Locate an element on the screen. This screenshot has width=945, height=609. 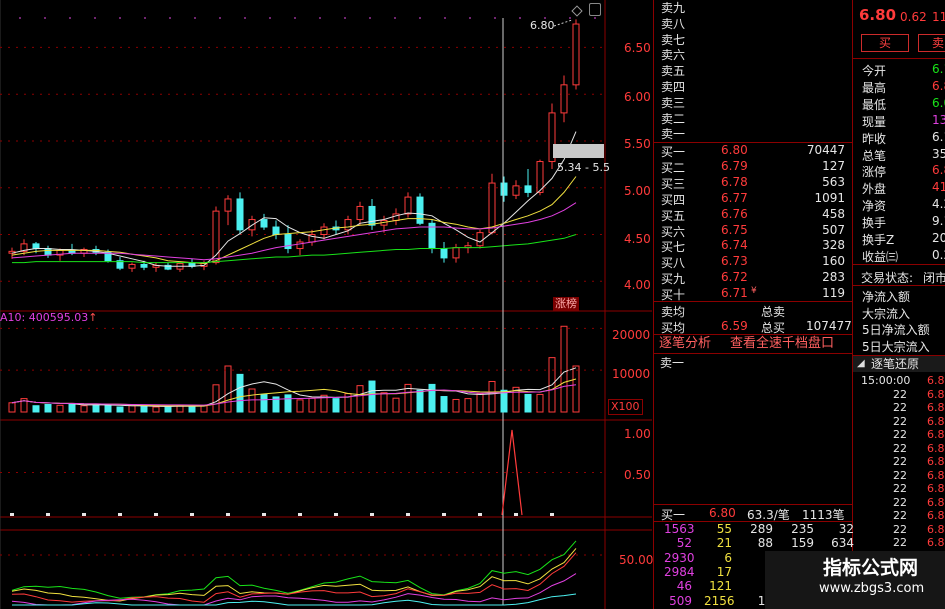
buy-button: 买 is located at coordinates (885, 43).